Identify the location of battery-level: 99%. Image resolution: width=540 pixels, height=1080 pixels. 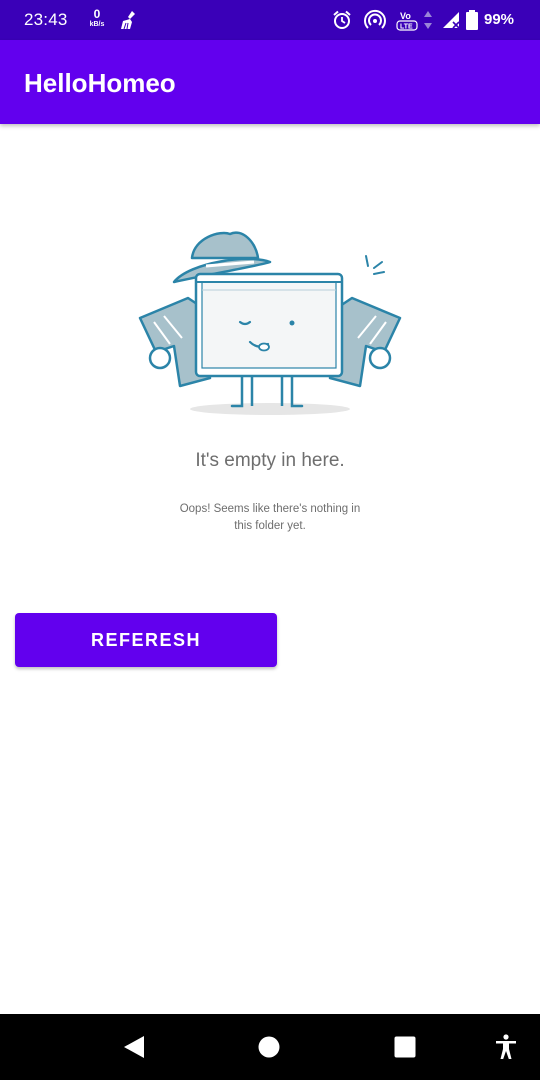
(499, 19).